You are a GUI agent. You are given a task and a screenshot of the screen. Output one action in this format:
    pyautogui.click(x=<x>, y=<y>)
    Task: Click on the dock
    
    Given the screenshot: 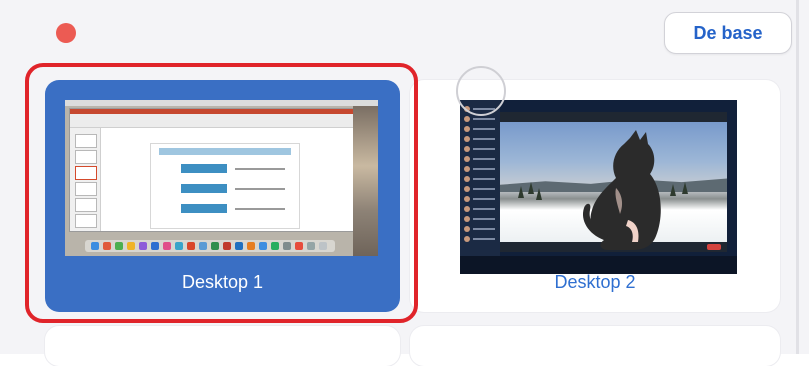 What is the action you would take?
    pyautogui.click(x=210, y=246)
    